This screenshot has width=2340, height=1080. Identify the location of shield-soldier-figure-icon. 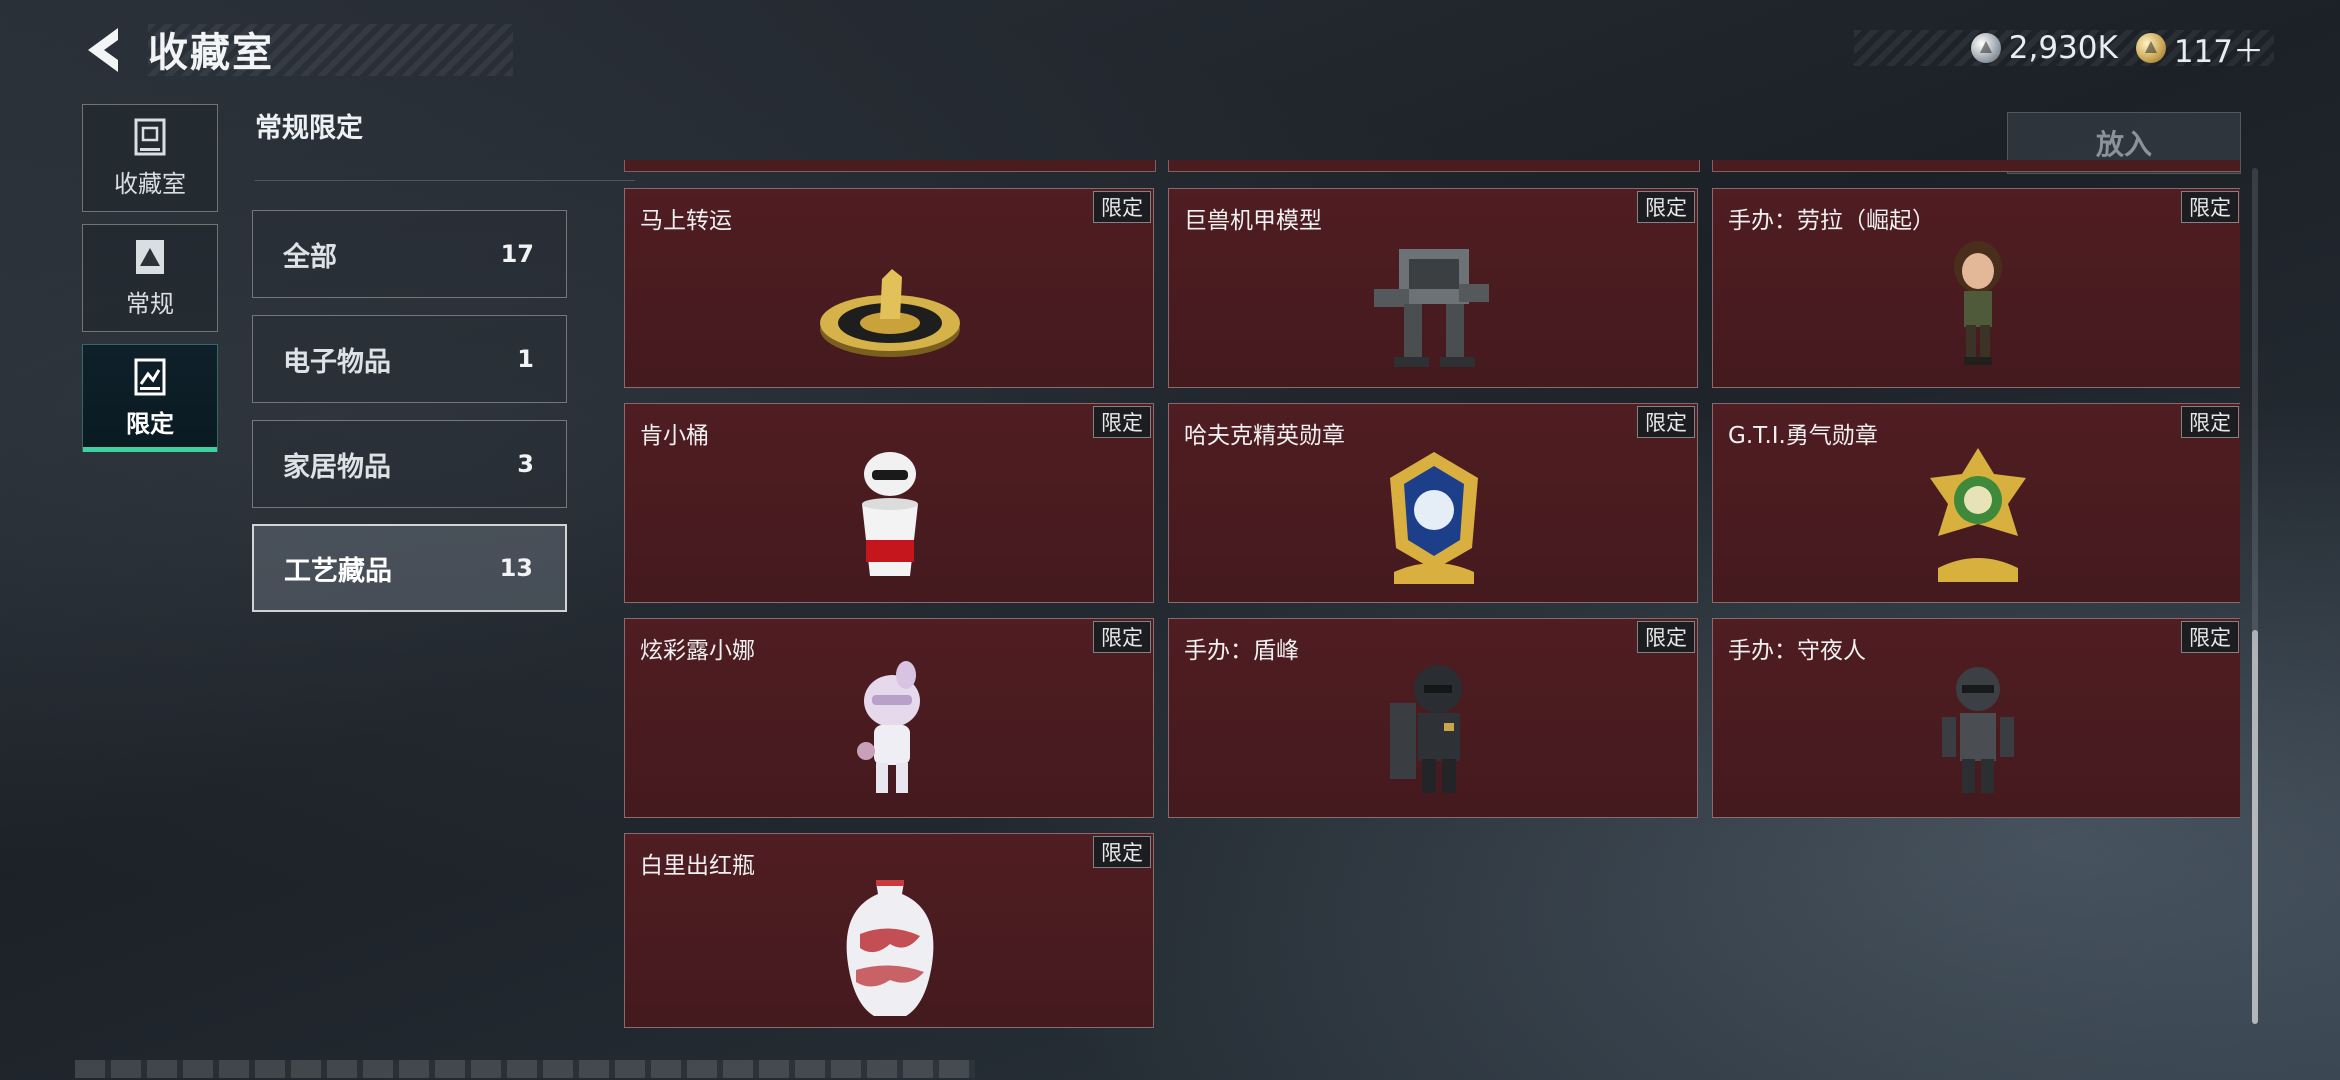
(1426, 729).